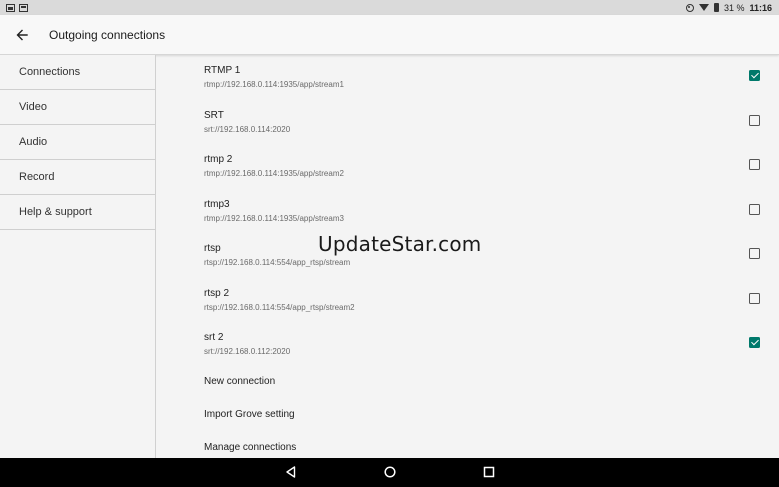 This screenshot has width=779, height=487. Describe the element at coordinates (716, 7) in the screenshot. I see `battery-icon` at that location.